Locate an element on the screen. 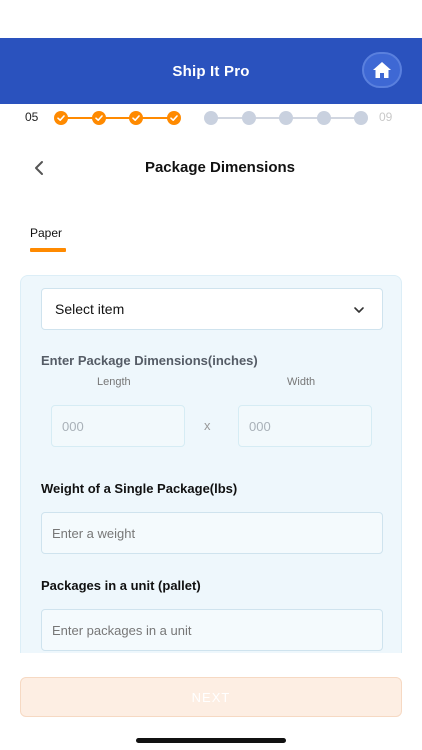 The image size is (422, 750). tab-active-indicator is located at coordinates (48, 250).